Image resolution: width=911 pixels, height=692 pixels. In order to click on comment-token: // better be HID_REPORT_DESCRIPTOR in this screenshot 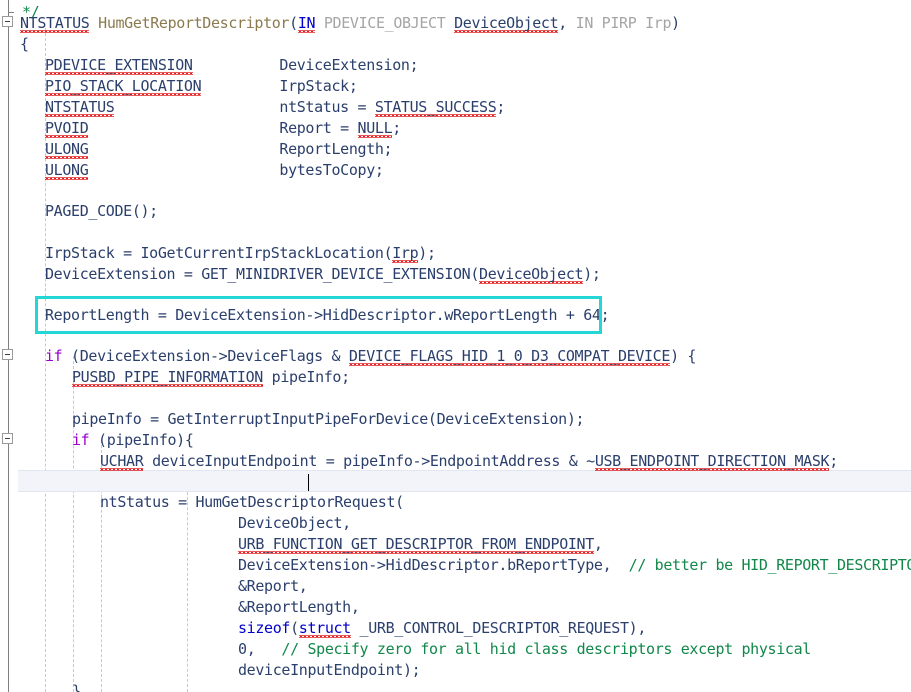, I will do `click(769, 565)`.